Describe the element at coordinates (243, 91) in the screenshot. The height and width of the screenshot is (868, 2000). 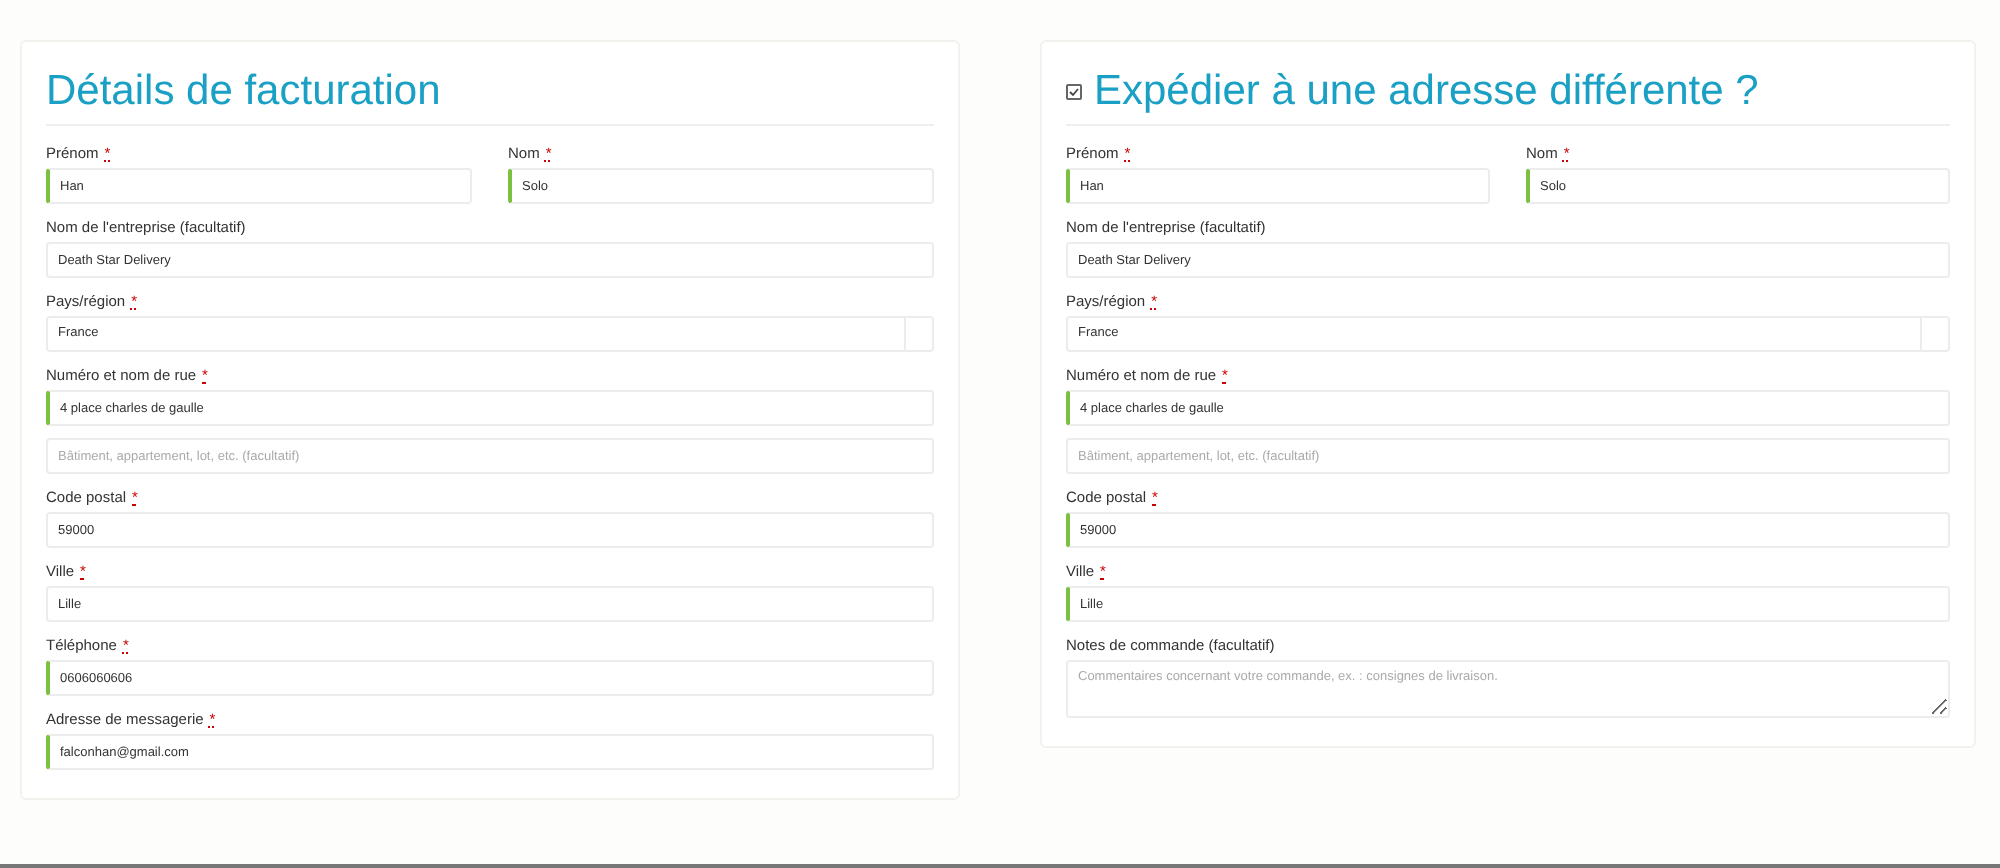
I see `section-title: Détails de facturation` at that location.